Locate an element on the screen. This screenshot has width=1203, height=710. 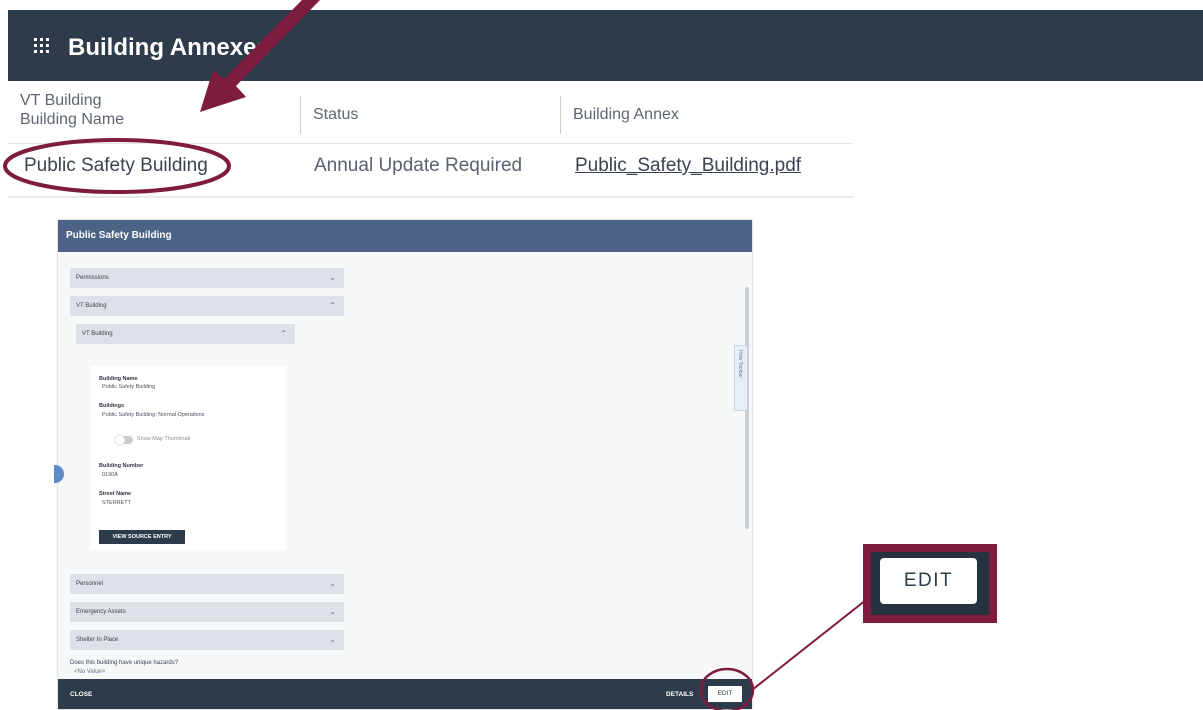
details-button: DETAILS is located at coordinates (679, 694).